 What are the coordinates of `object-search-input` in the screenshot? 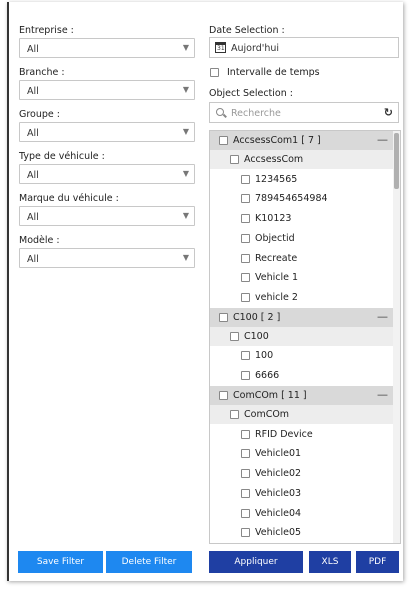 It's located at (301, 113).